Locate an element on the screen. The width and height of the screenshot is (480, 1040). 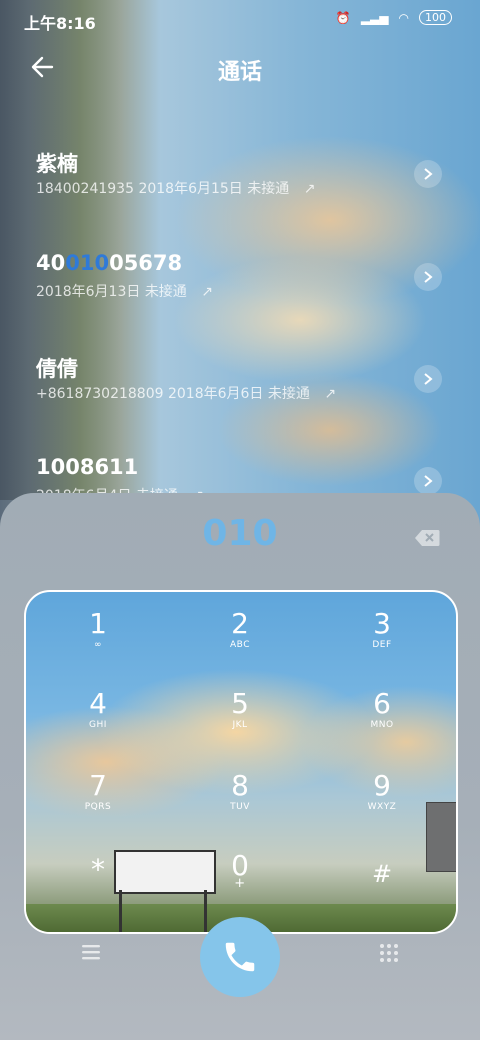
key-letters: DEF is located at coordinates (382, 645).